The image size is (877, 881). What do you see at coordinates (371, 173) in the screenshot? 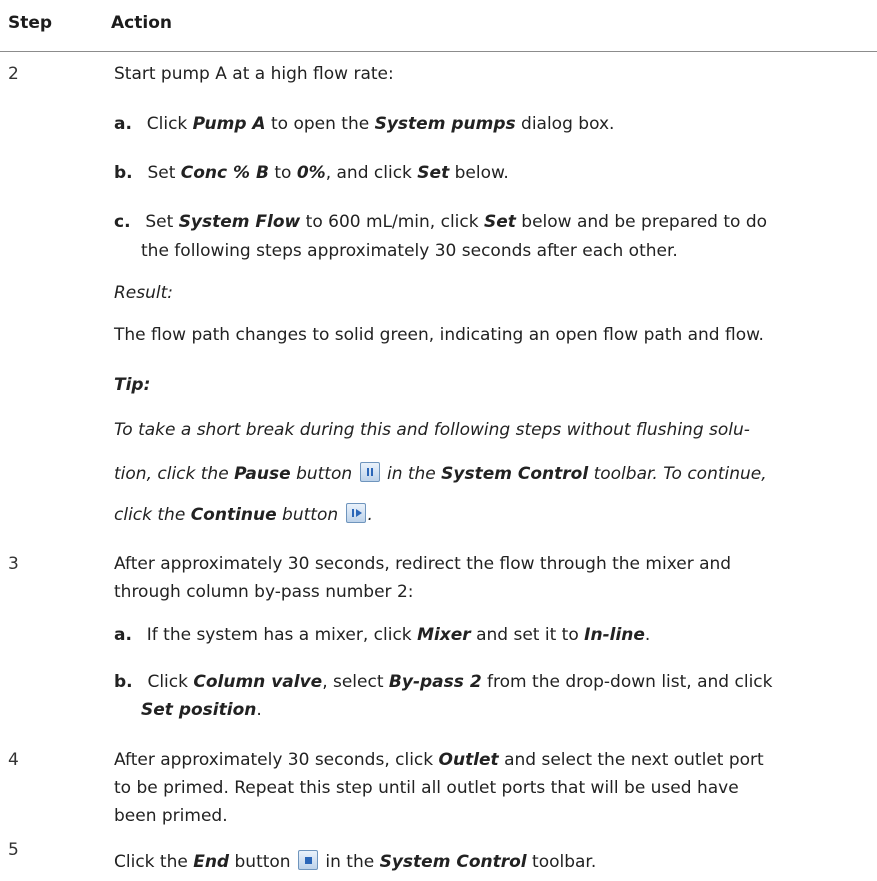
I see `text: , and click` at bounding box center [371, 173].